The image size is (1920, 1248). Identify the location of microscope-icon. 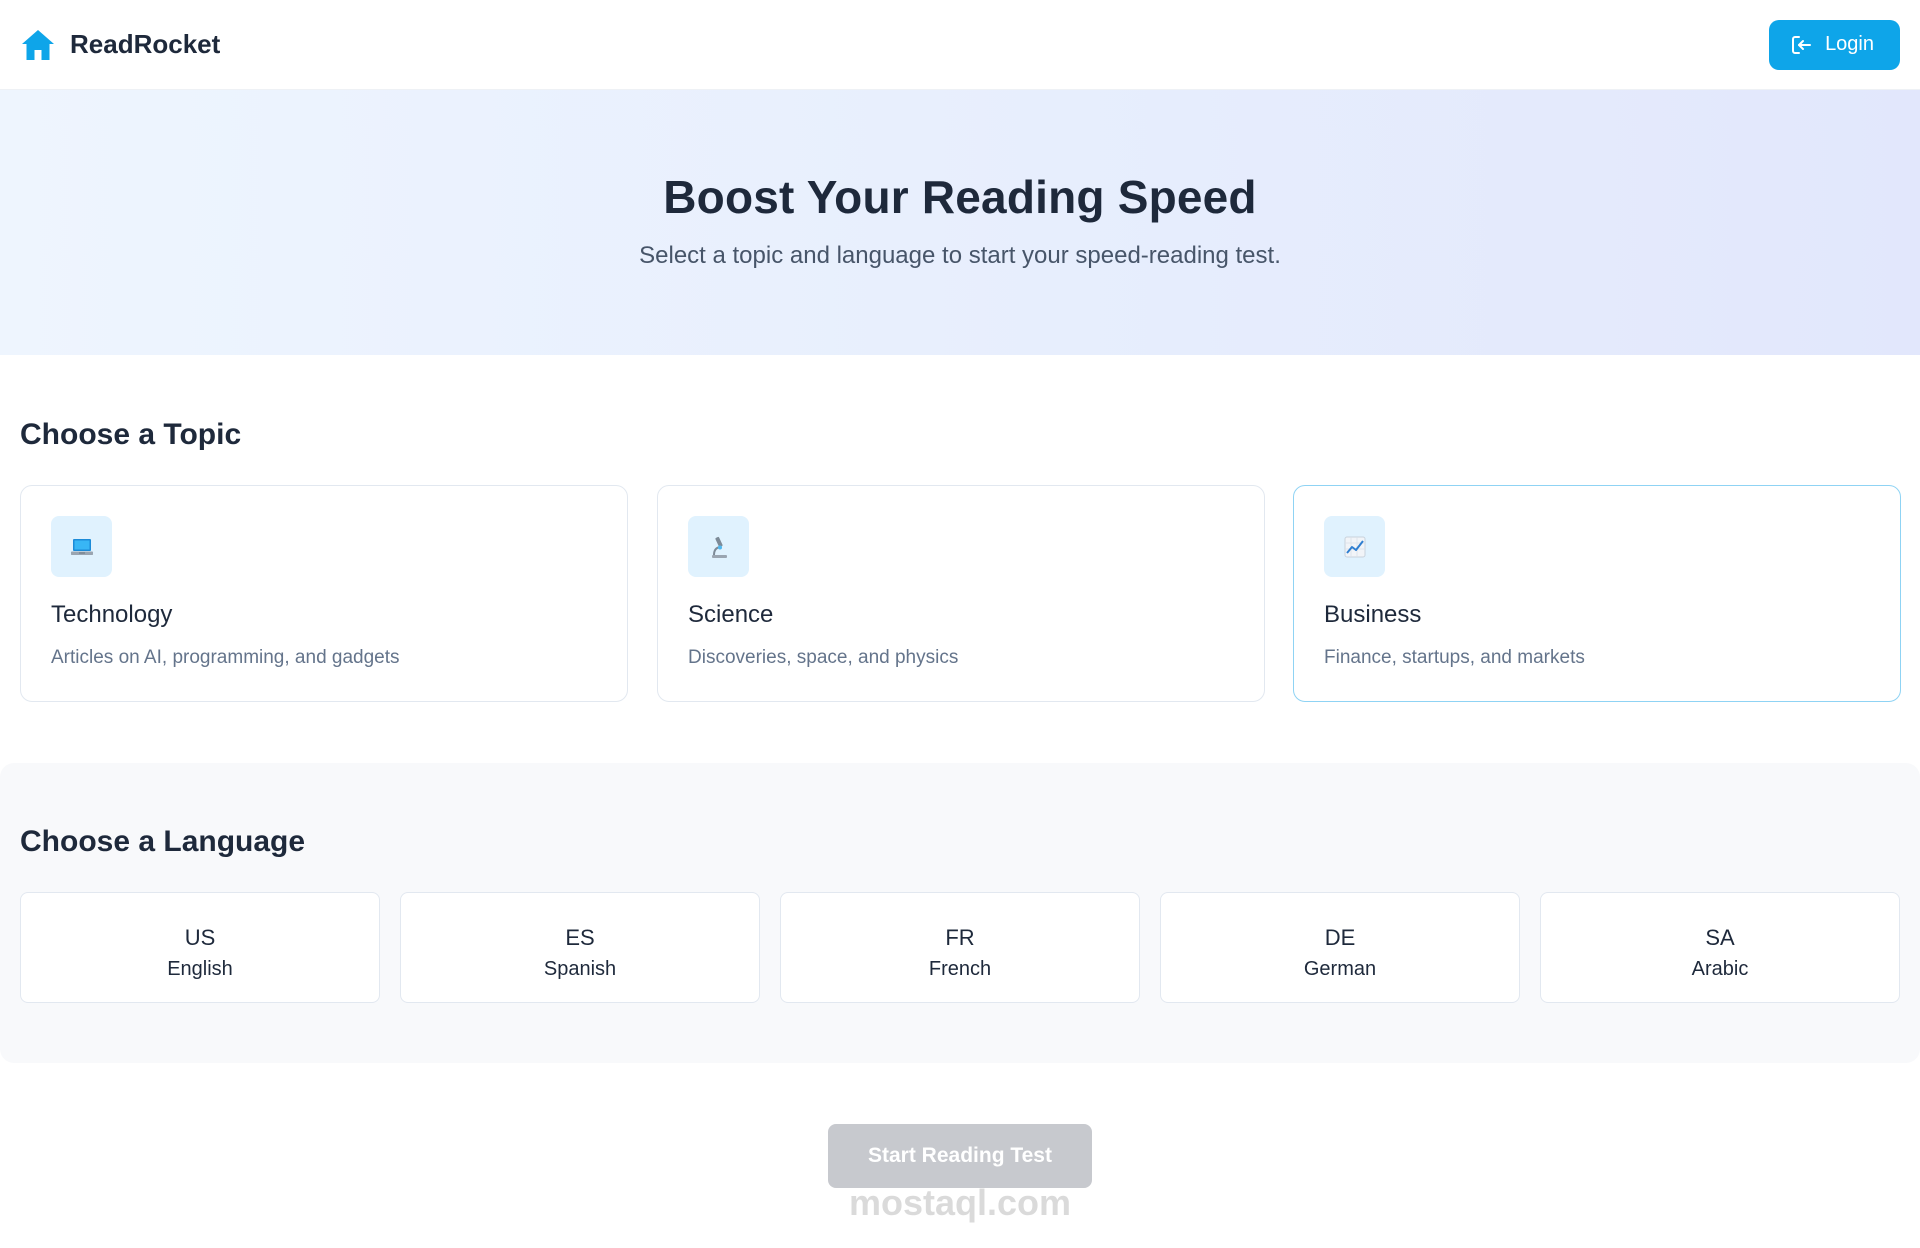
(718, 546).